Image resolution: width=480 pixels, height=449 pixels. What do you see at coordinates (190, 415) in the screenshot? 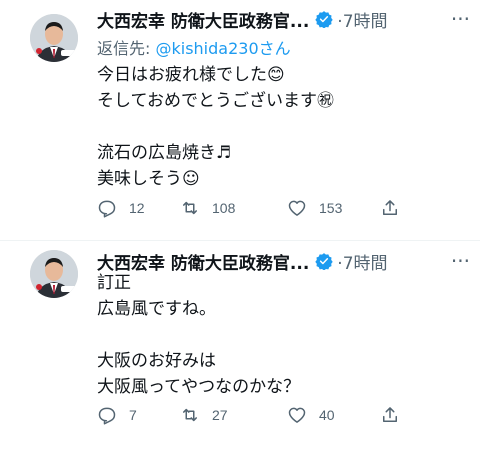
I see `retweet-icon` at bounding box center [190, 415].